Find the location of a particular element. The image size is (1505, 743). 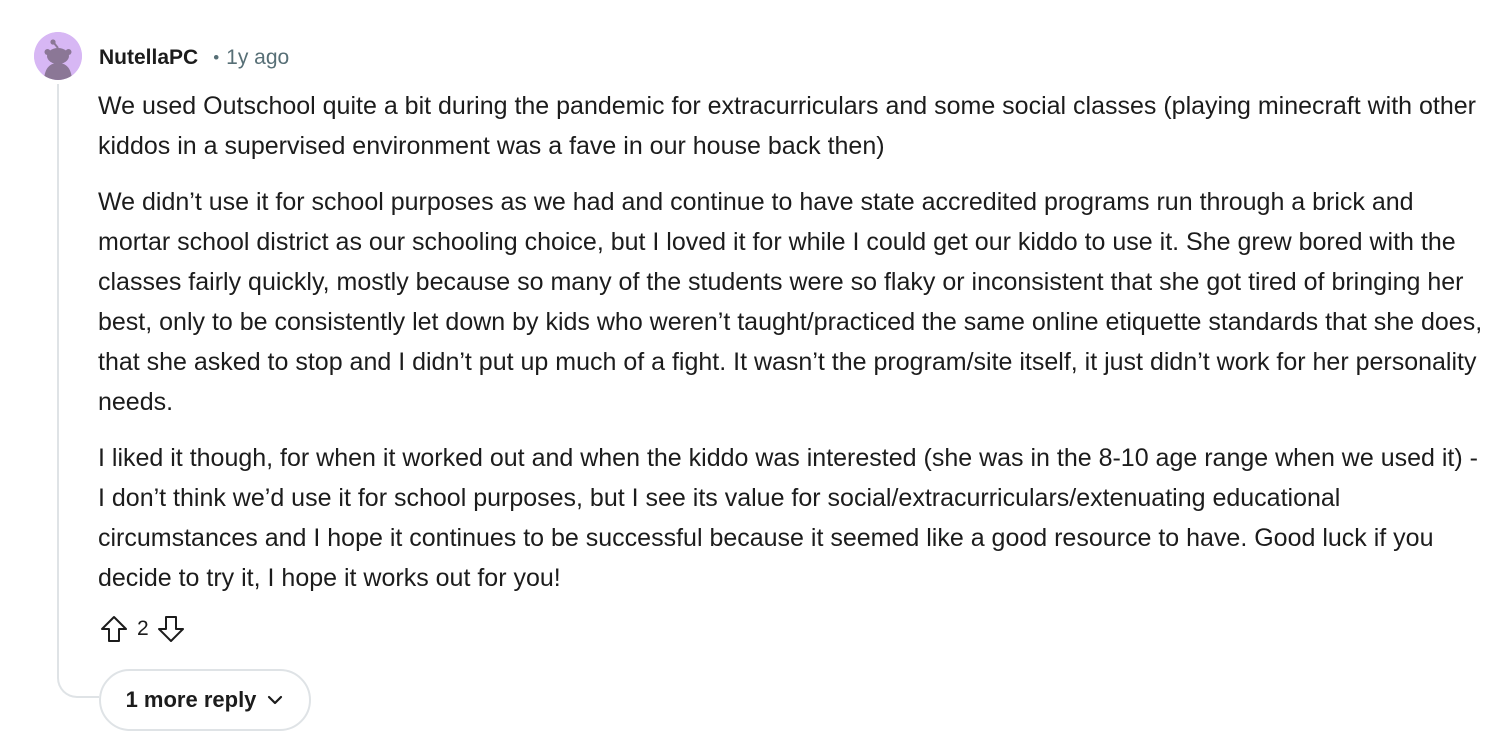

chevron-down-icon is located at coordinates (275, 700).